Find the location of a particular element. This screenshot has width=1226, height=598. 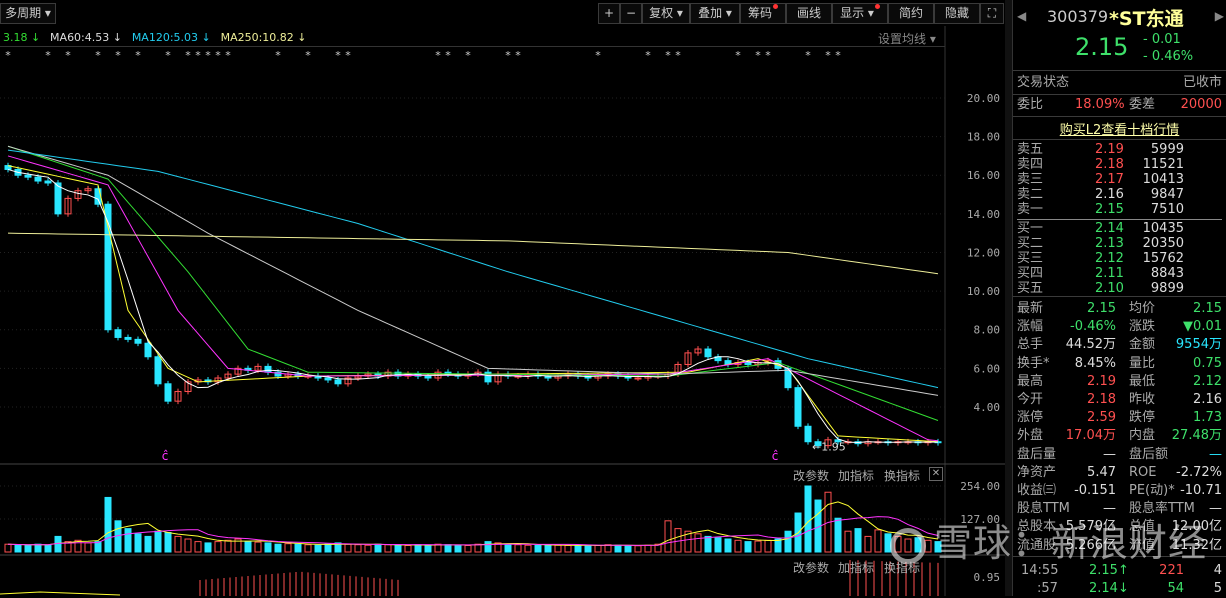

overlay-button: 叠加 ▾ is located at coordinates (715, 13).